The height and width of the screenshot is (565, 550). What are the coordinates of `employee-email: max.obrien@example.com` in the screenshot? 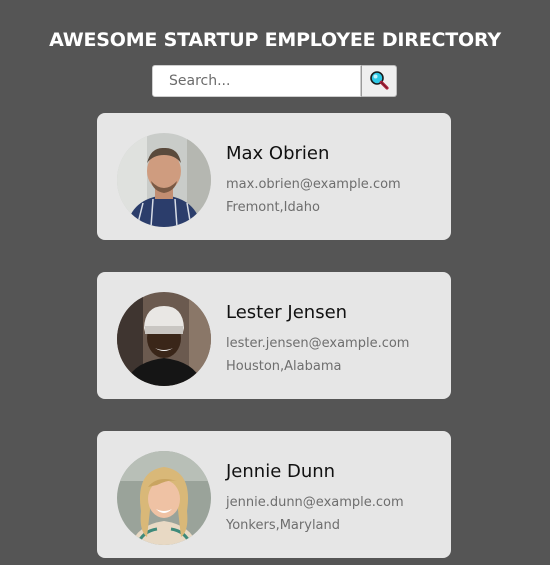 It's located at (313, 184).